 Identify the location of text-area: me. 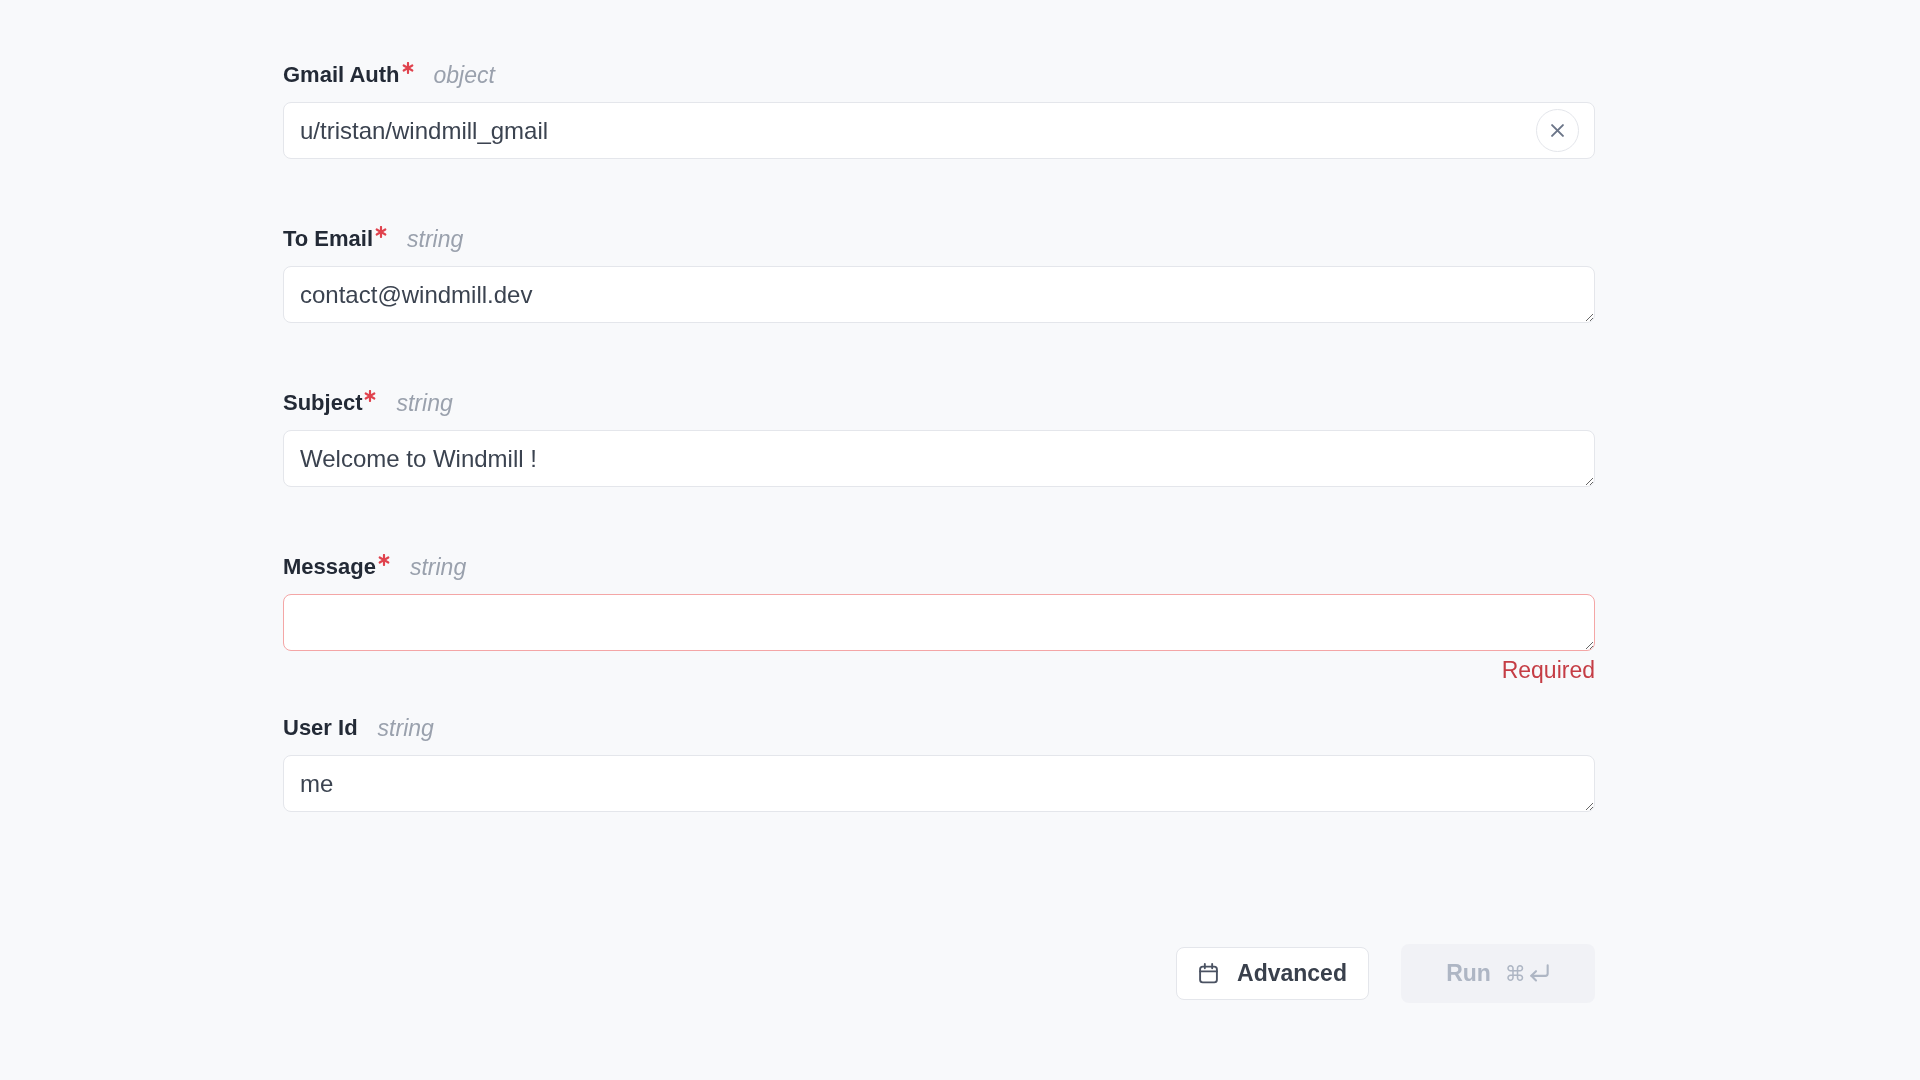
(939, 783).